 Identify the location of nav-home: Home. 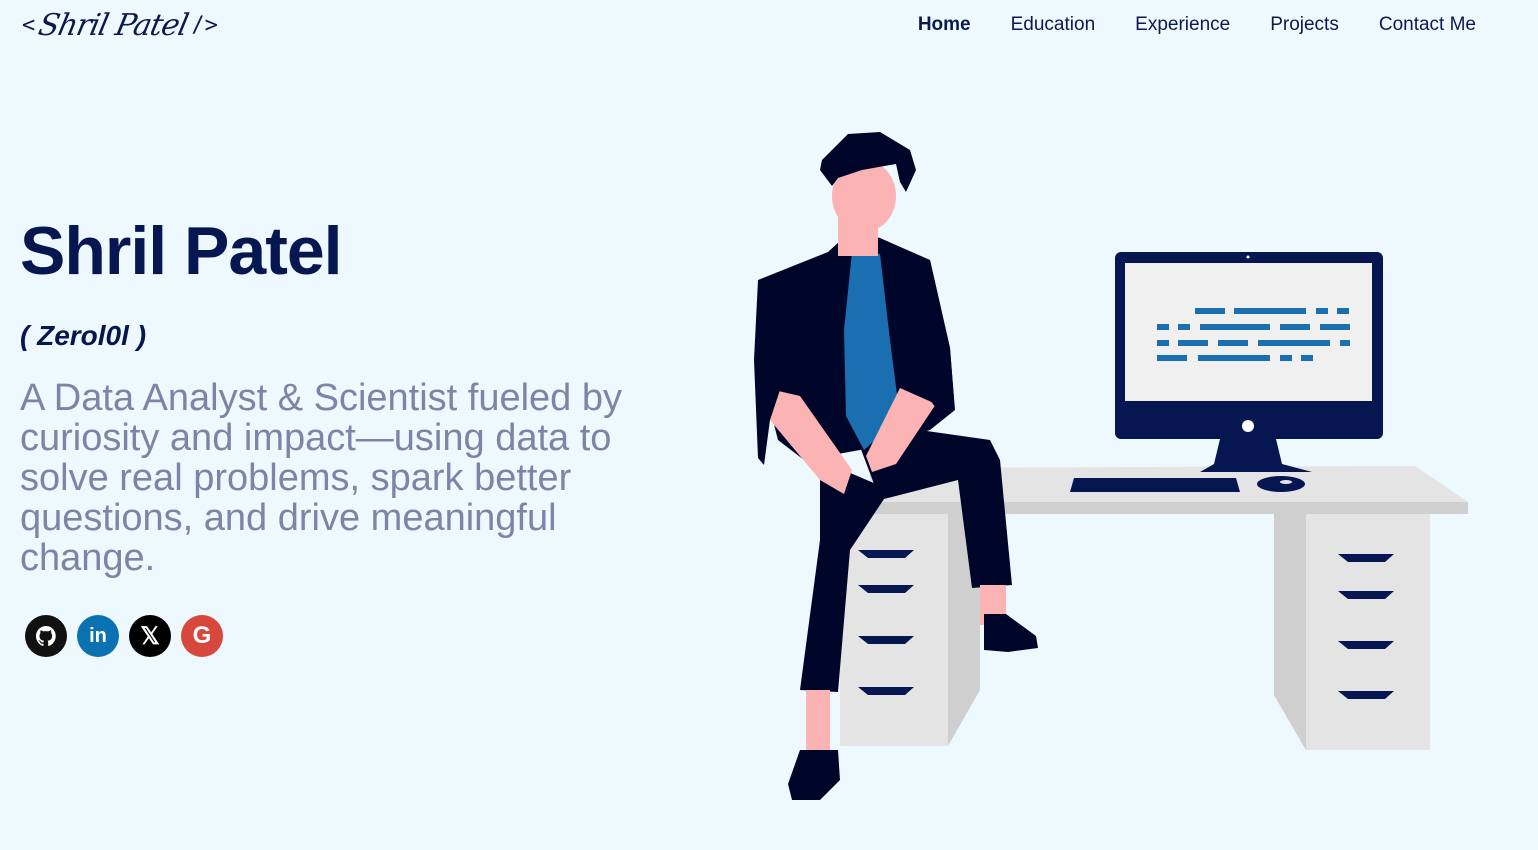
(944, 25).